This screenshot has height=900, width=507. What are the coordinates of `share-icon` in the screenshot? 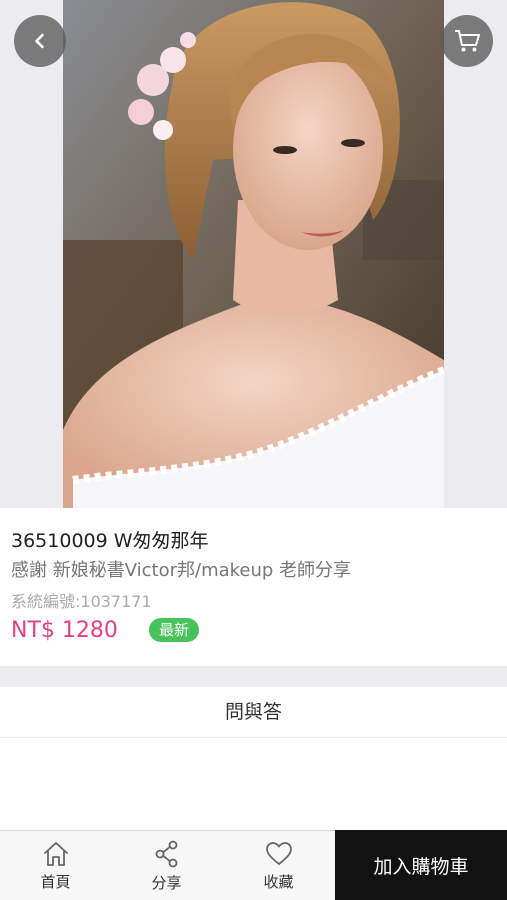 It's located at (166, 853).